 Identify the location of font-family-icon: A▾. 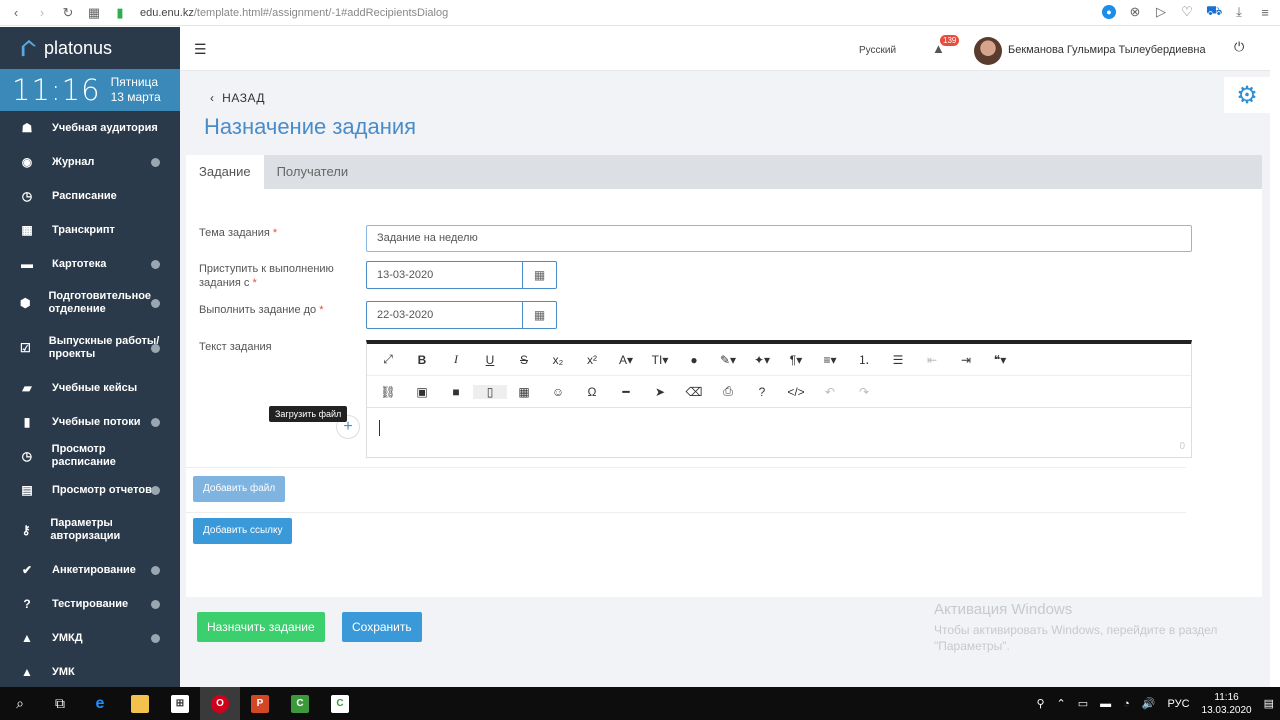
(626, 360).